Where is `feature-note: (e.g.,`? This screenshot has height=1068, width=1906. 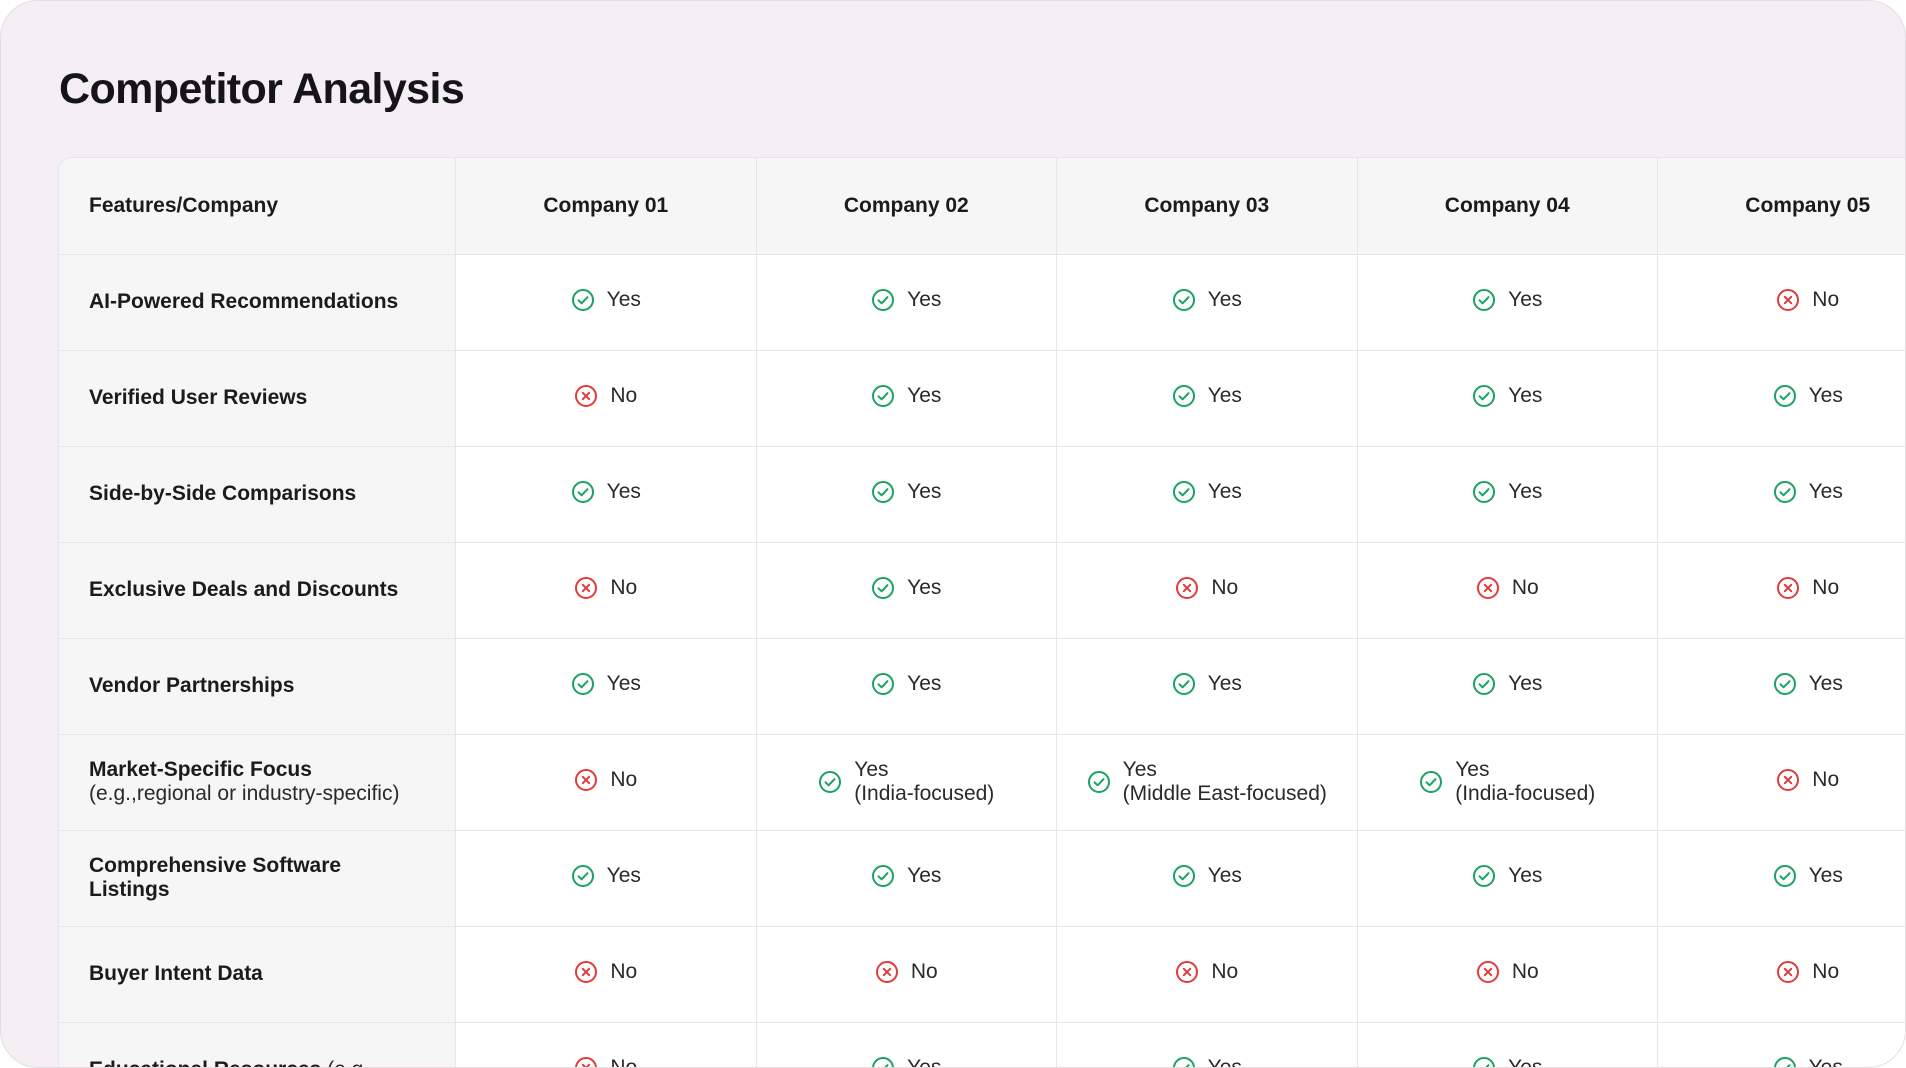
feature-note: (e.g., is located at coordinates (351, 1062).